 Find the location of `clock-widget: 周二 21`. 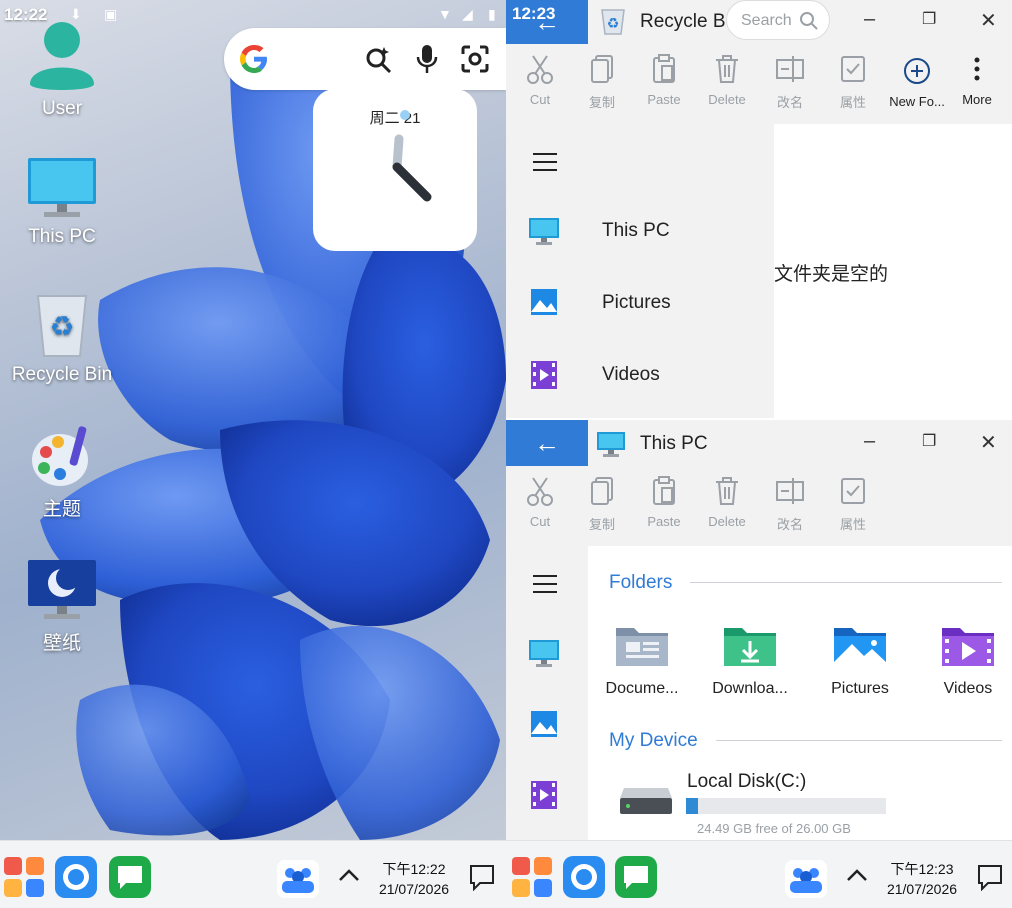

clock-widget: 周二 21 is located at coordinates (395, 170).